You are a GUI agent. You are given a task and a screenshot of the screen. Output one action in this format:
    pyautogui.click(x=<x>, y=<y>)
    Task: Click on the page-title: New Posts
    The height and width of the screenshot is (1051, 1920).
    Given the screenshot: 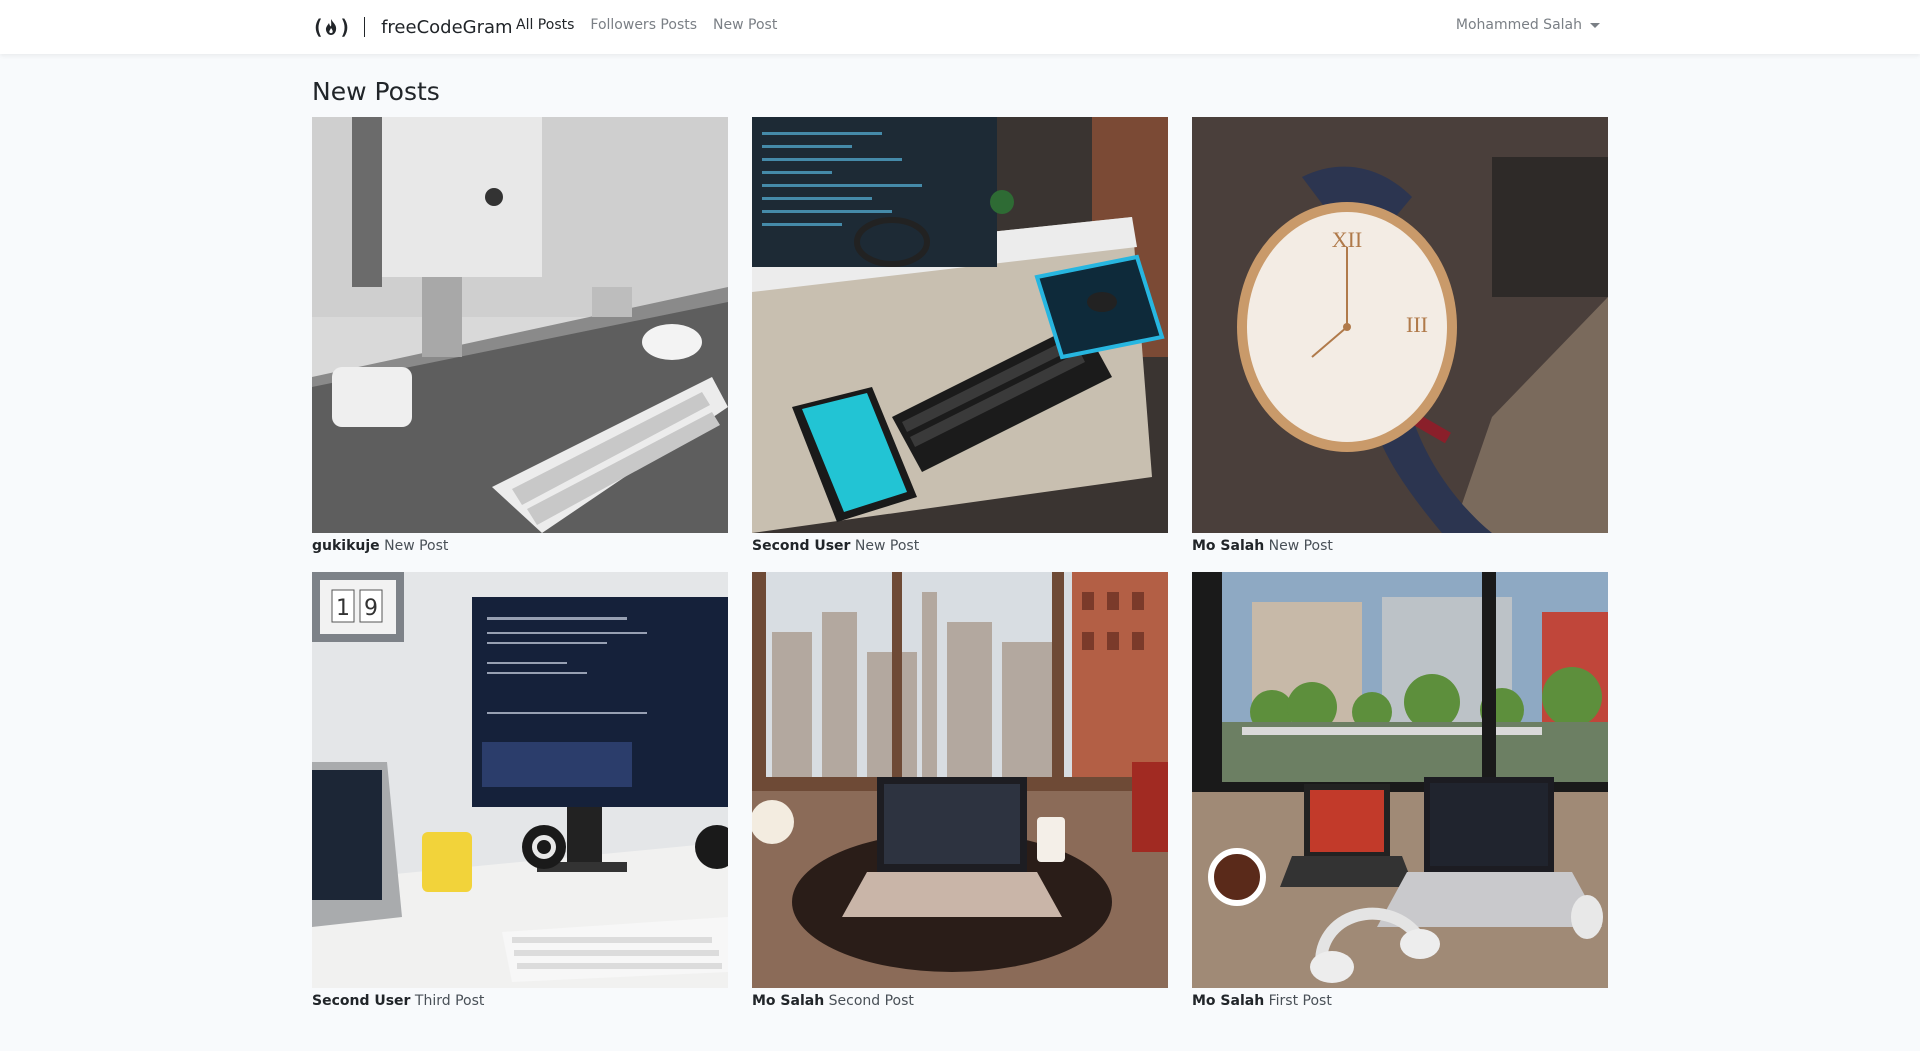 What is the action you would take?
    pyautogui.click(x=376, y=91)
    